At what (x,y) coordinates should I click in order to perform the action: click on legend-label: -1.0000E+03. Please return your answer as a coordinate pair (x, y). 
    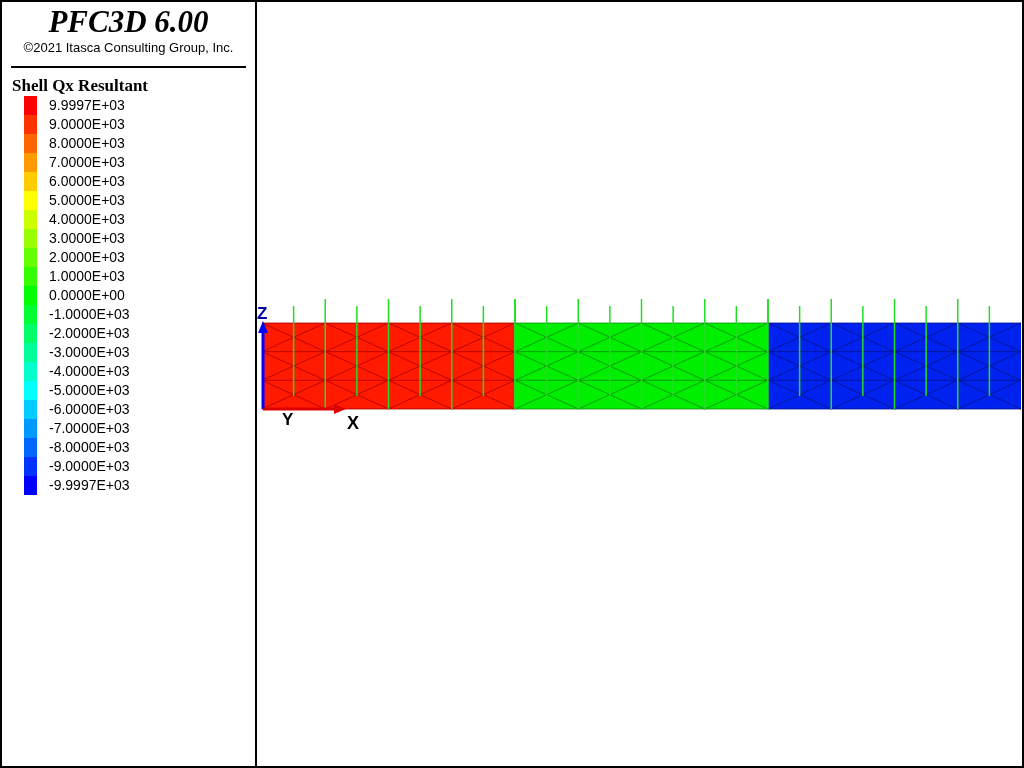
    Looking at the image, I should click on (89, 314).